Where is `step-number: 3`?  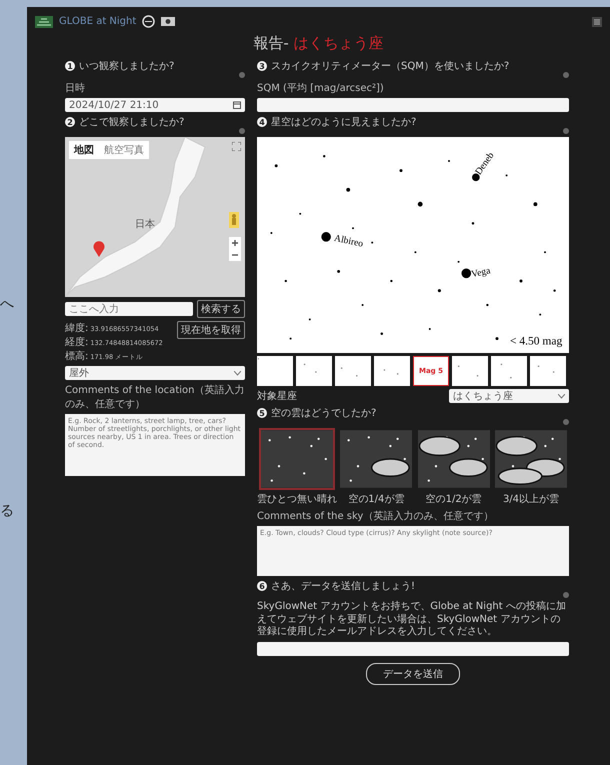
step-number: 3 is located at coordinates (262, 66).